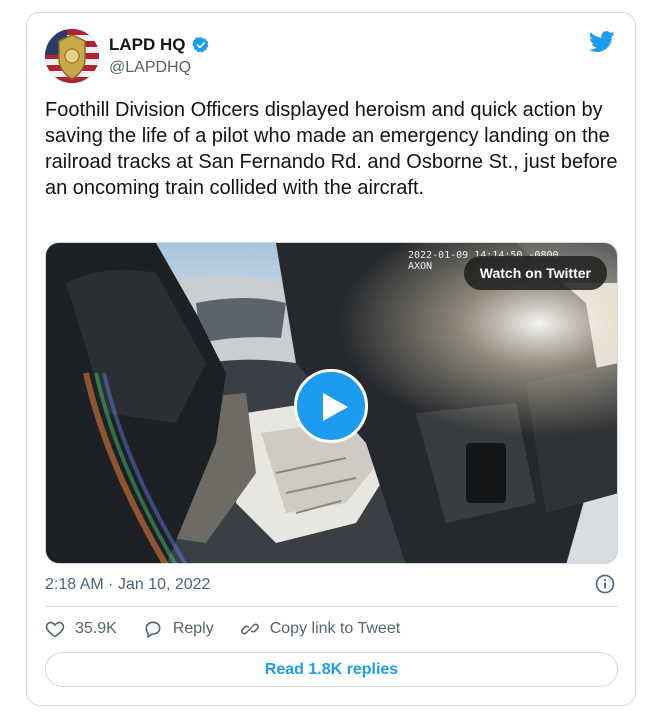  Describe the element at coordinates (535, 273) in the screenshot. I see `watch-on-twitter-button: Watch on Twitter` at that location.